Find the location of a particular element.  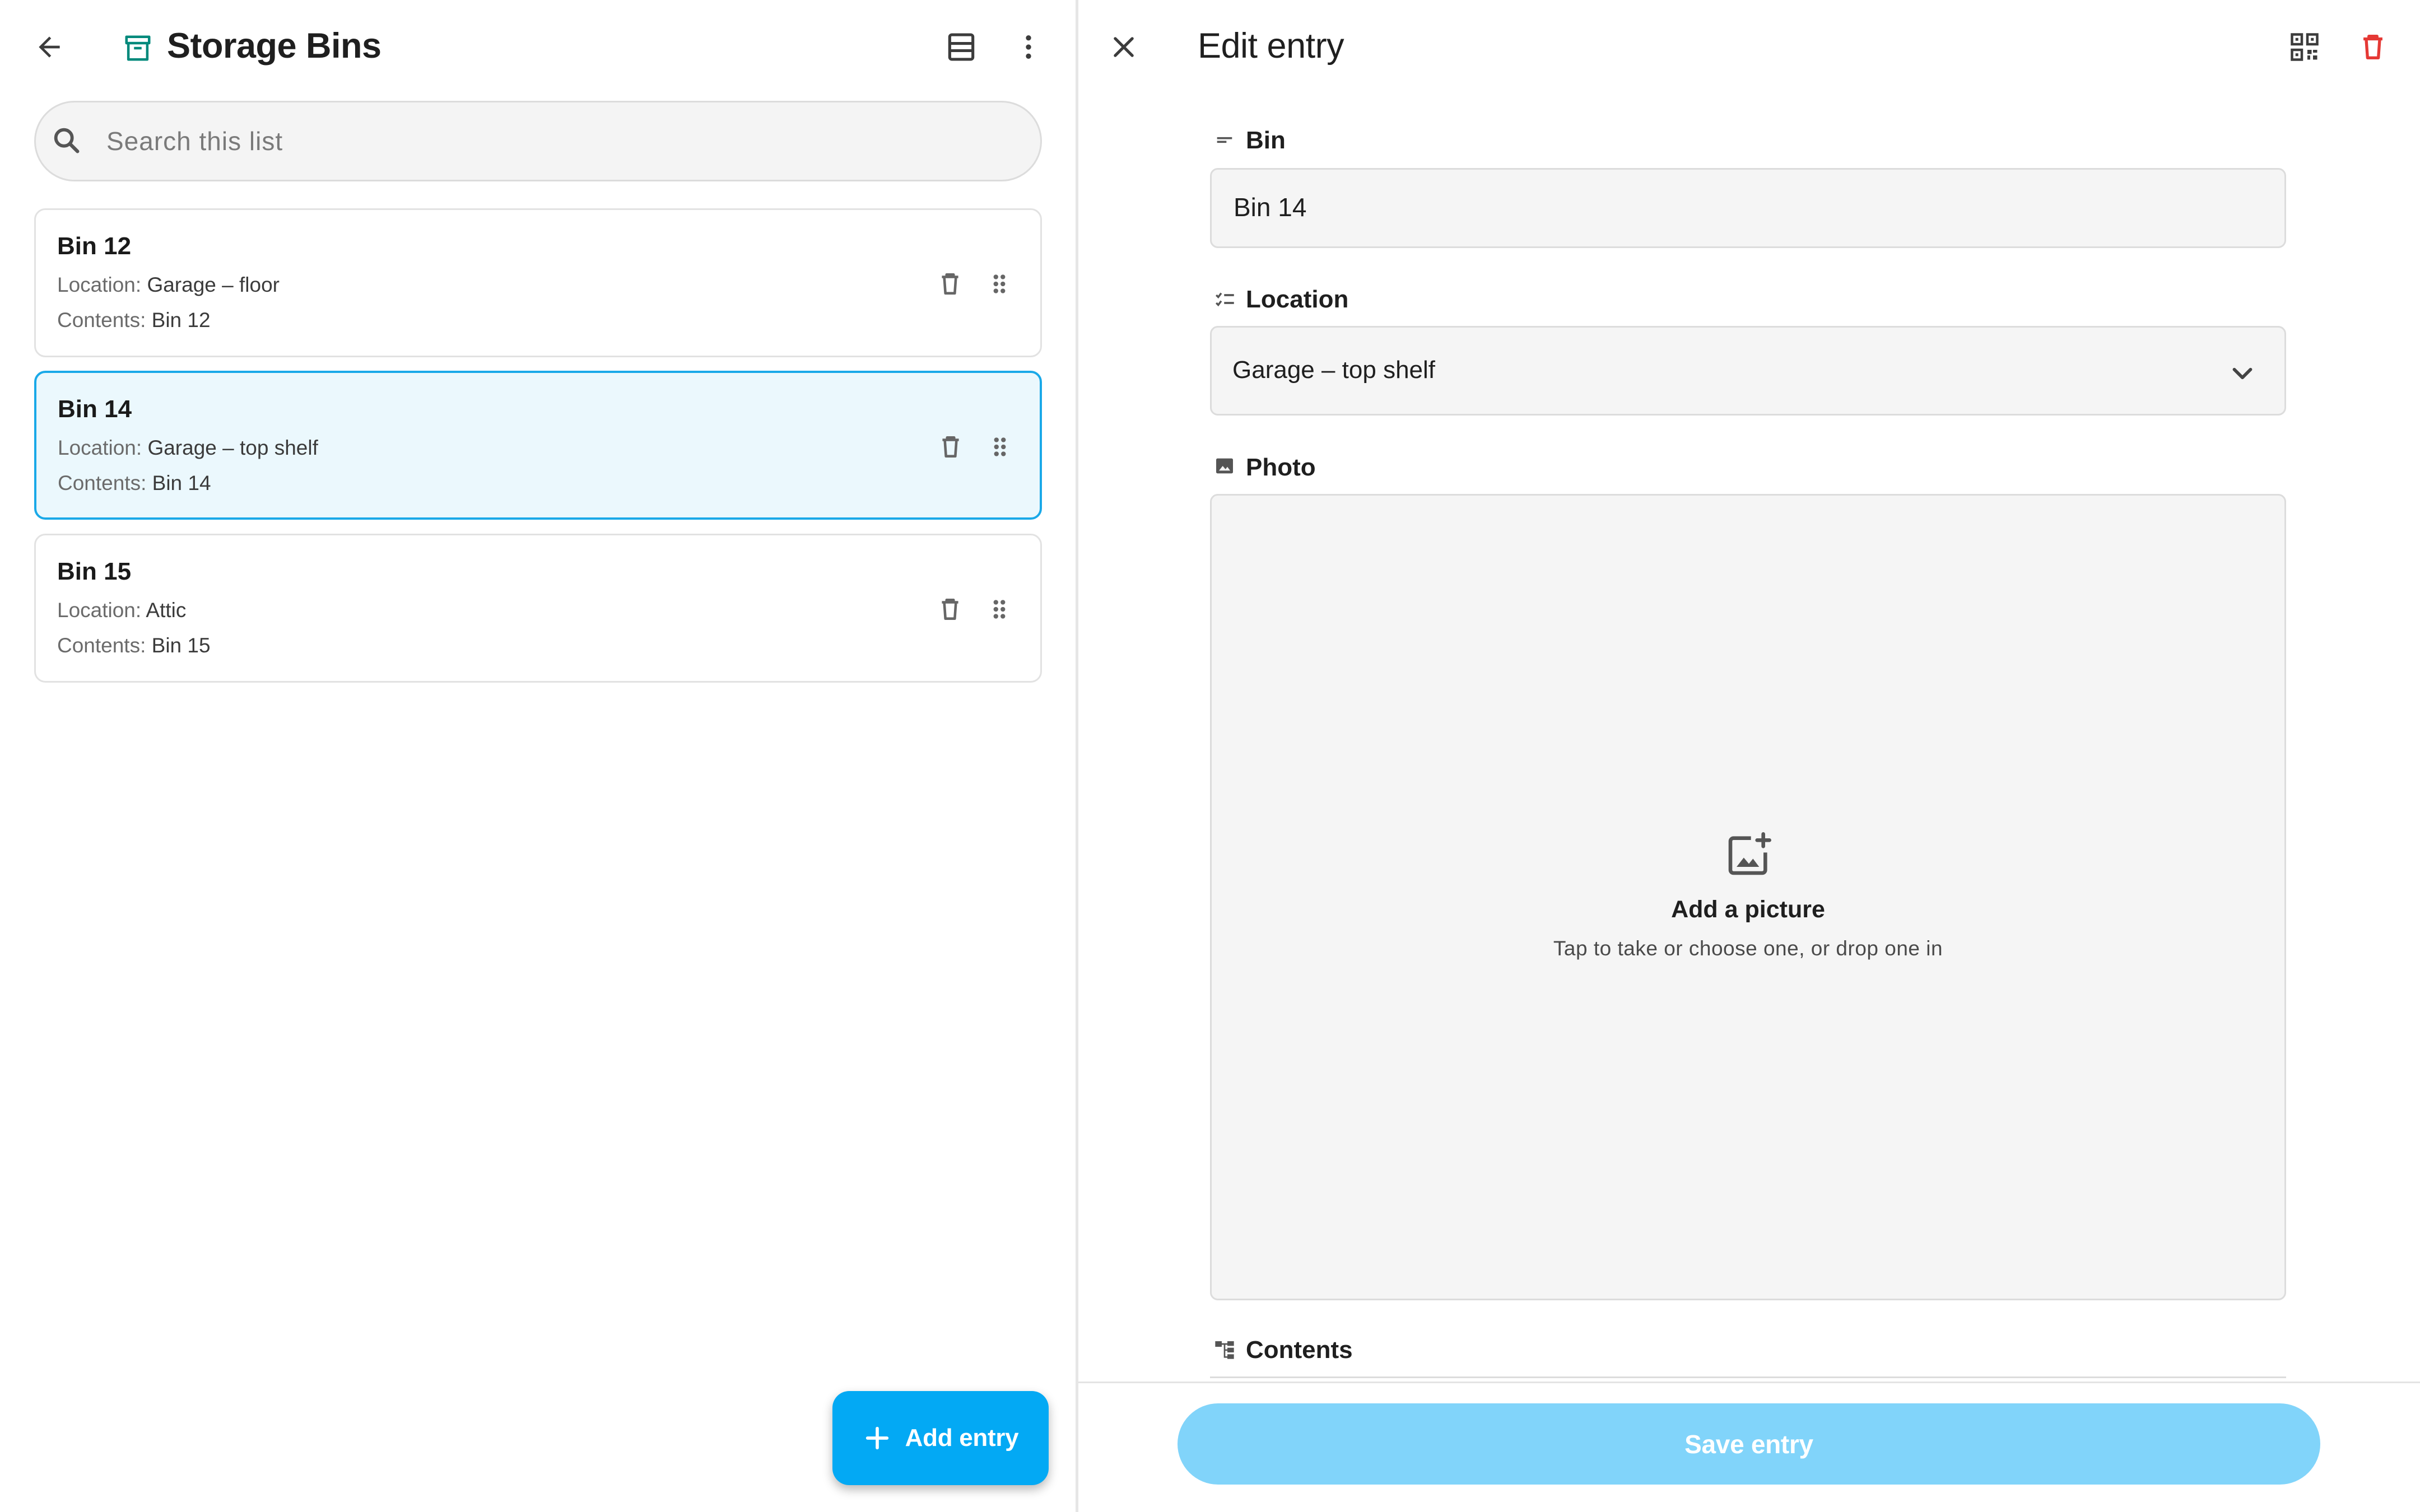

qr-code-button is located at coordinates (2305, 47).